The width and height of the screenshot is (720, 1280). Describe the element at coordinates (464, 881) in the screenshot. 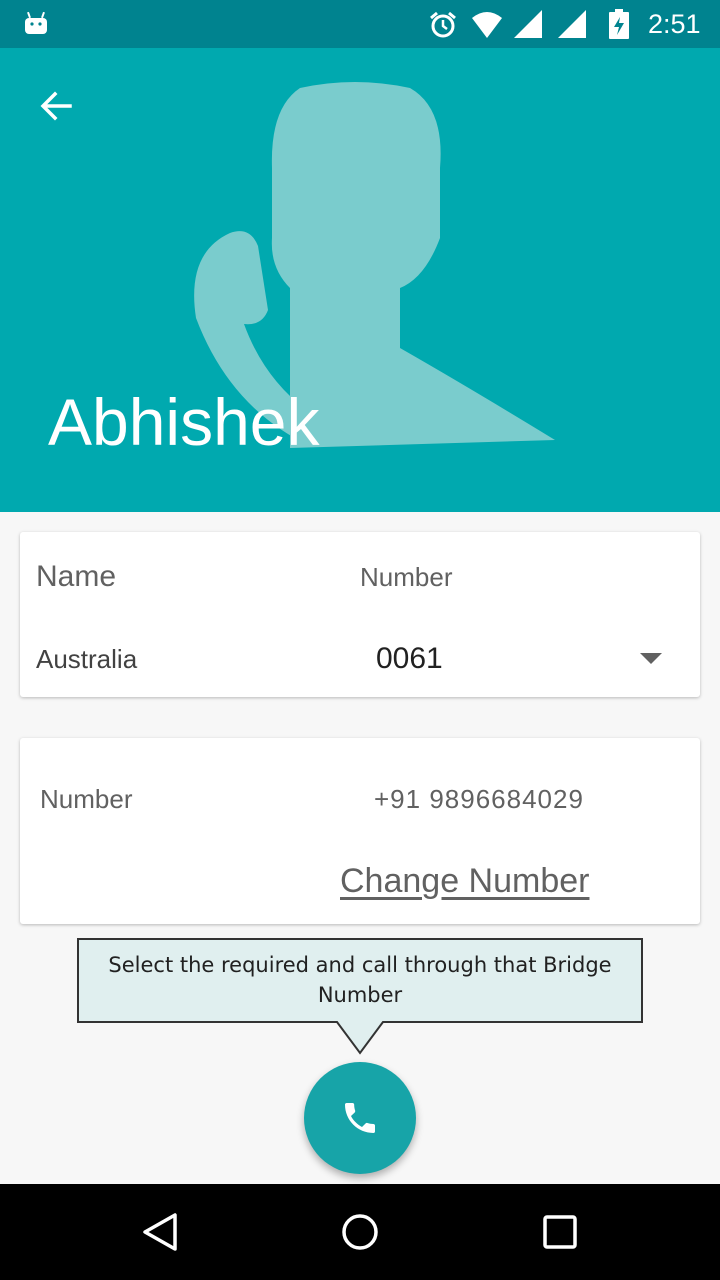

I see `change-number-link: Change Number` at that location.